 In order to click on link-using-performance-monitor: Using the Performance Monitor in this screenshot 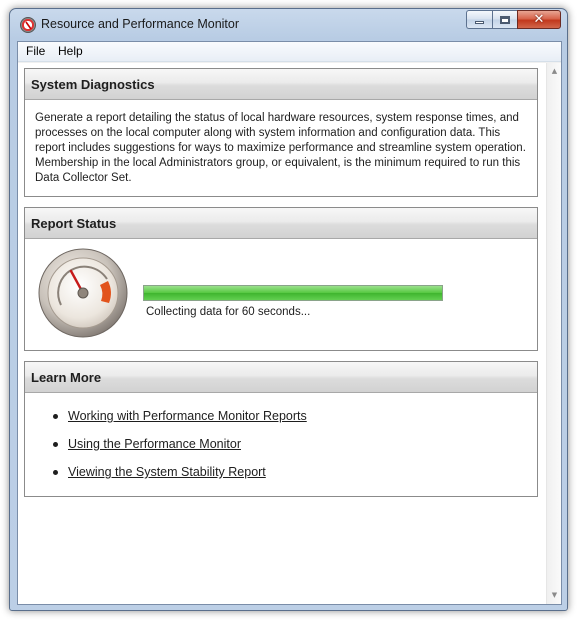, I will do `click(154, 444)`.